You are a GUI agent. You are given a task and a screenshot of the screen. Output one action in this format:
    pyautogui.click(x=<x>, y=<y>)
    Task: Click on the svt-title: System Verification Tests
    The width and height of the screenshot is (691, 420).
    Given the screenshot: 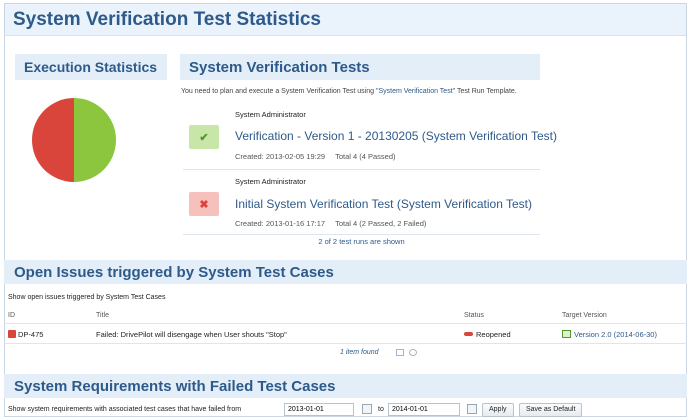 What is the action you would take?
    pyautogui.click(x=279, y=67)
    